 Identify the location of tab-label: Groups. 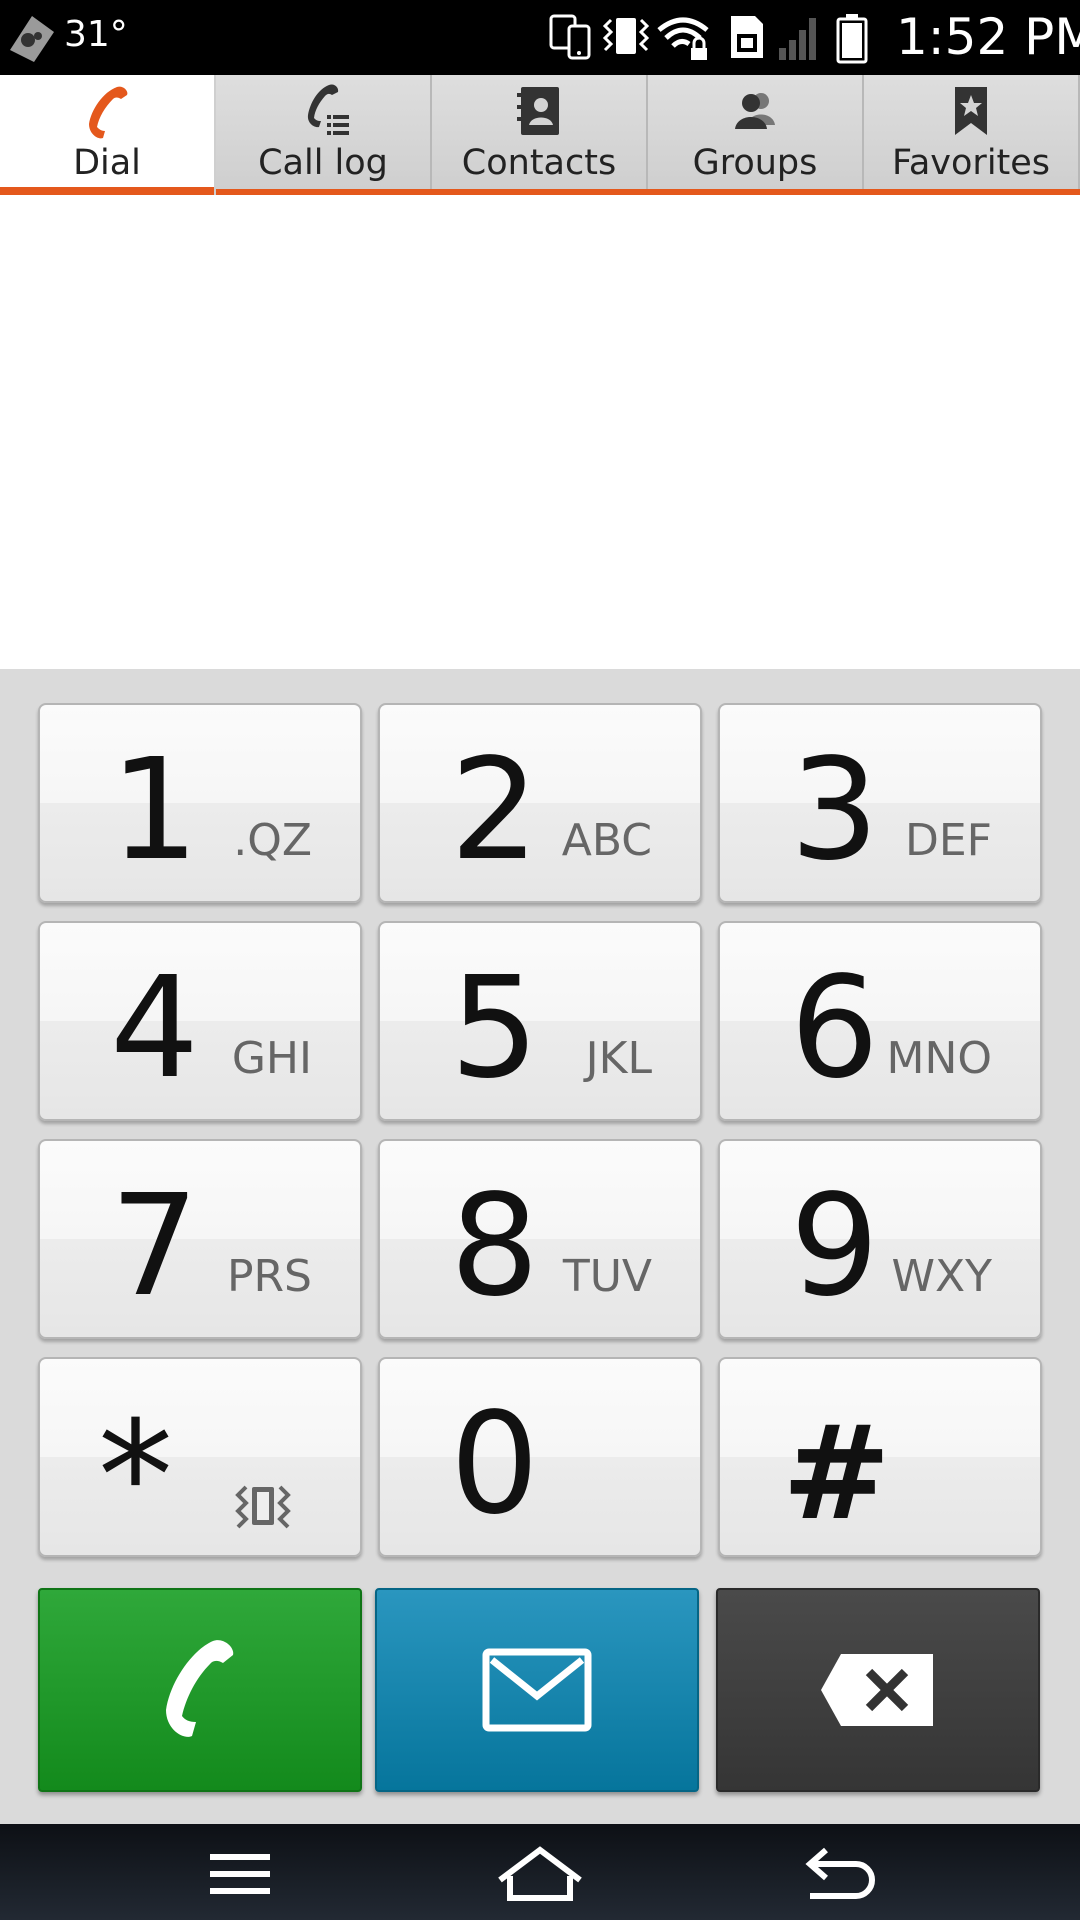
(755, 163).